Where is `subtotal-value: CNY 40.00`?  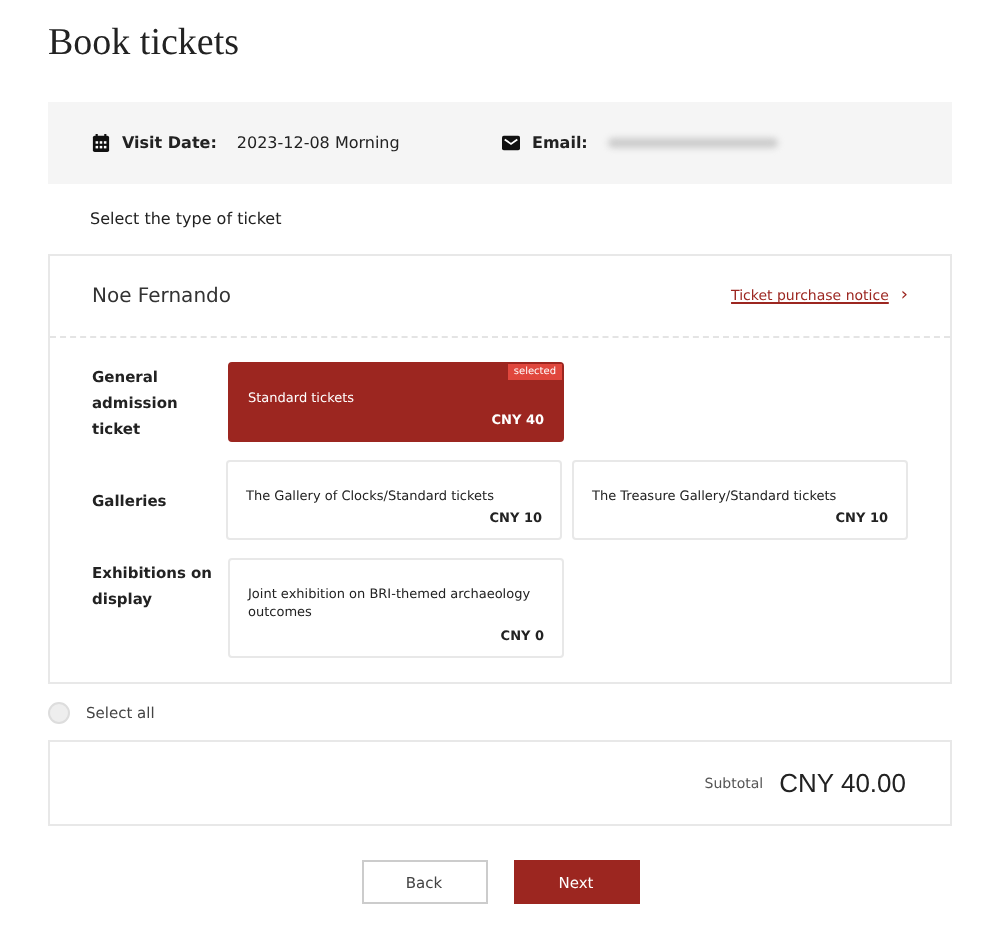
subtotal-value: CNY 40.00 is located at coordinates (842, 783).